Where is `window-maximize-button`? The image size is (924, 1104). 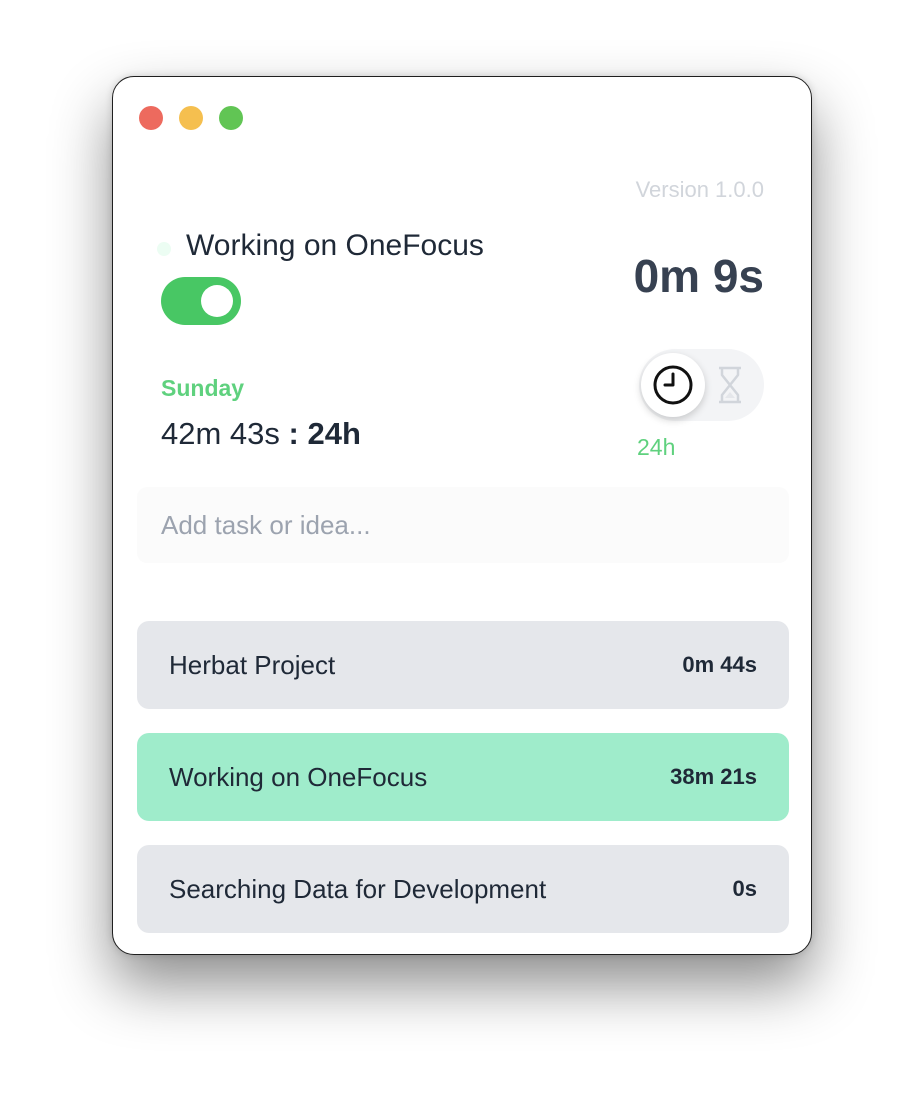 window-maximize-button is located at coordinates (231, 118).